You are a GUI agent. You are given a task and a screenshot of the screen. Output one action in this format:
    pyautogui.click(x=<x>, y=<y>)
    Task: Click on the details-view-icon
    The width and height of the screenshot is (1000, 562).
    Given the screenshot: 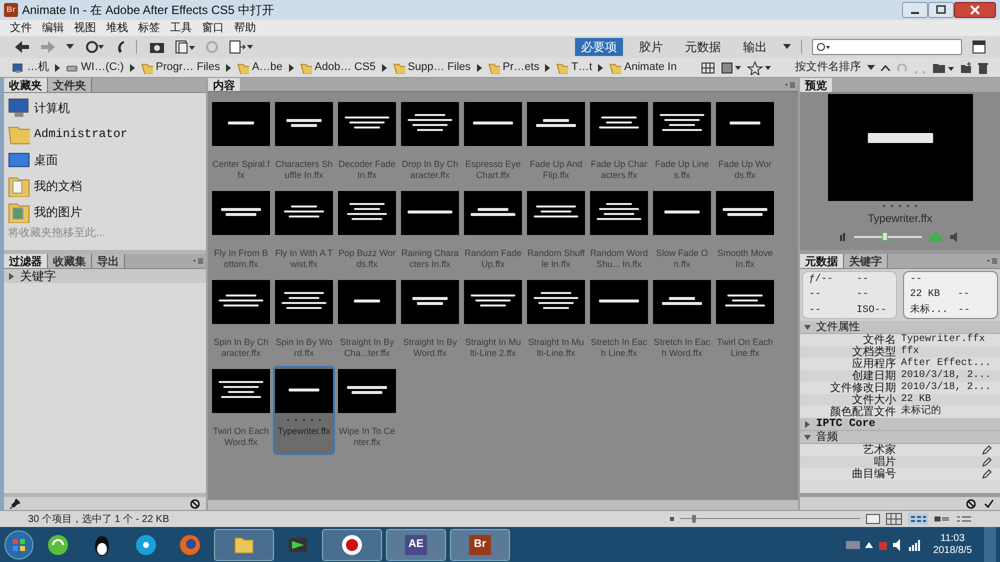 What is the action you would take?
    pyautogui.click(x=942, y=519)
    